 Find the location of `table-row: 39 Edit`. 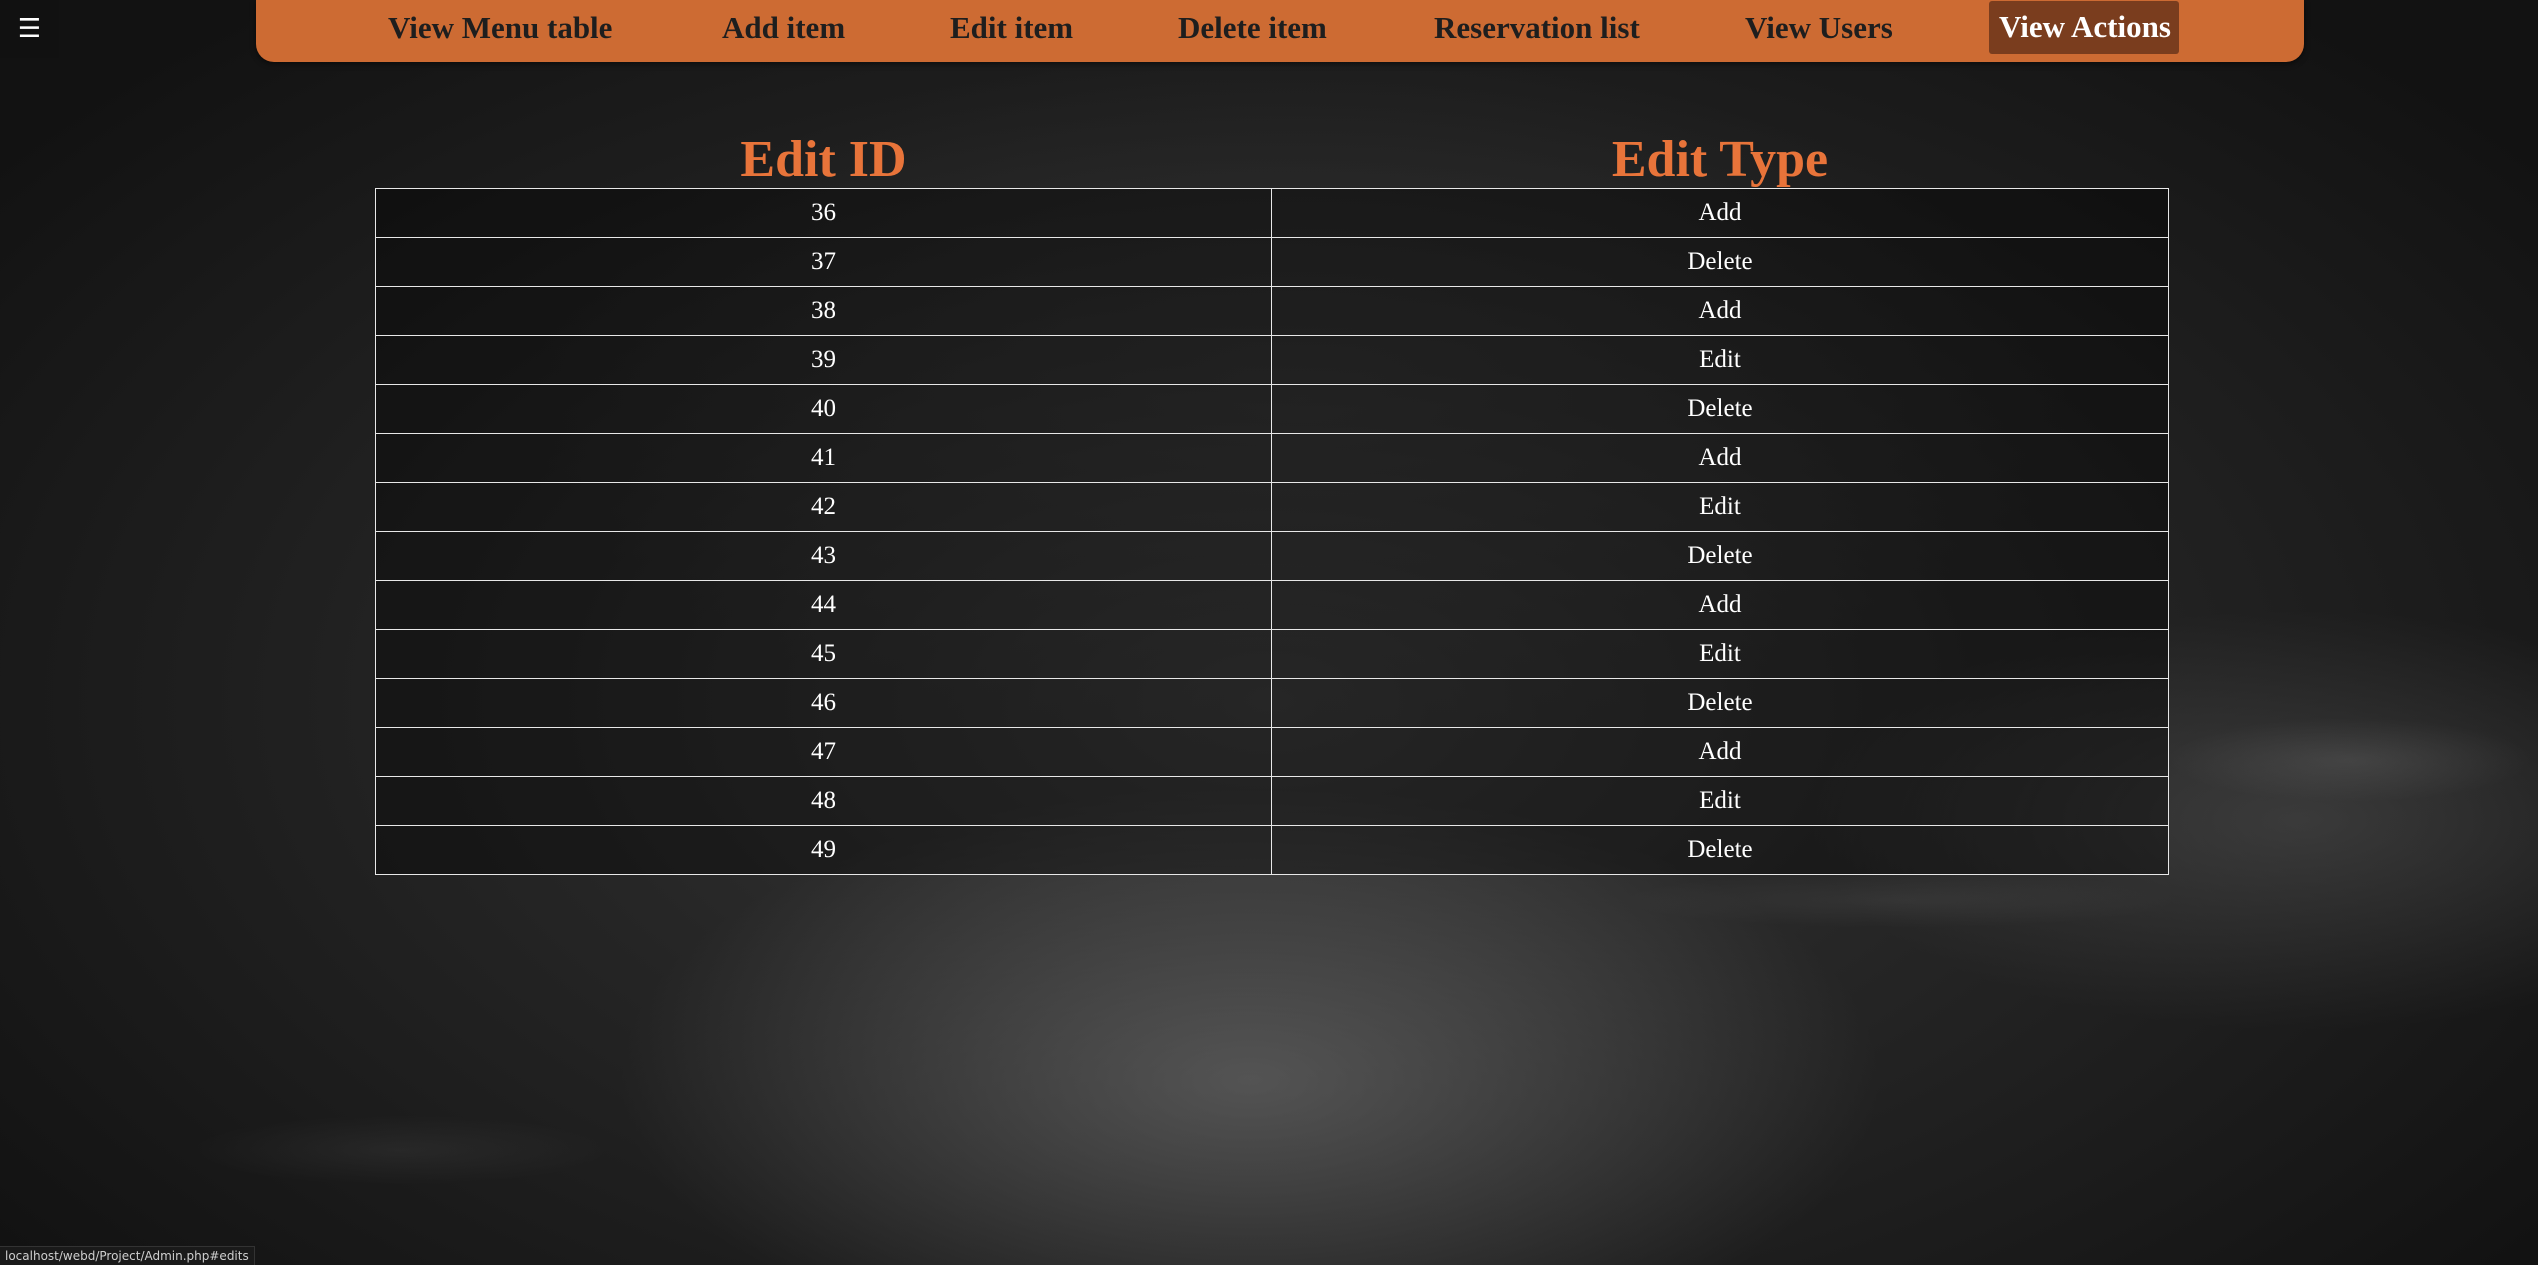

table-row: 39 Edit is located at coordinates (1272, 360).